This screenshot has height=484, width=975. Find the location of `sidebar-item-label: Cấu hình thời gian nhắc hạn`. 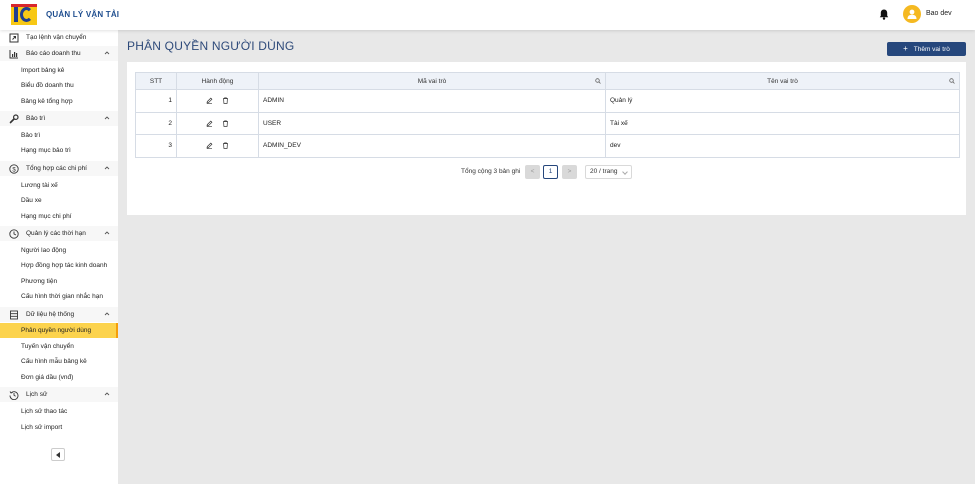

sidebar-item-label: Cấu hình thời gian nhắc hạn is located at coordinates (62, 296).